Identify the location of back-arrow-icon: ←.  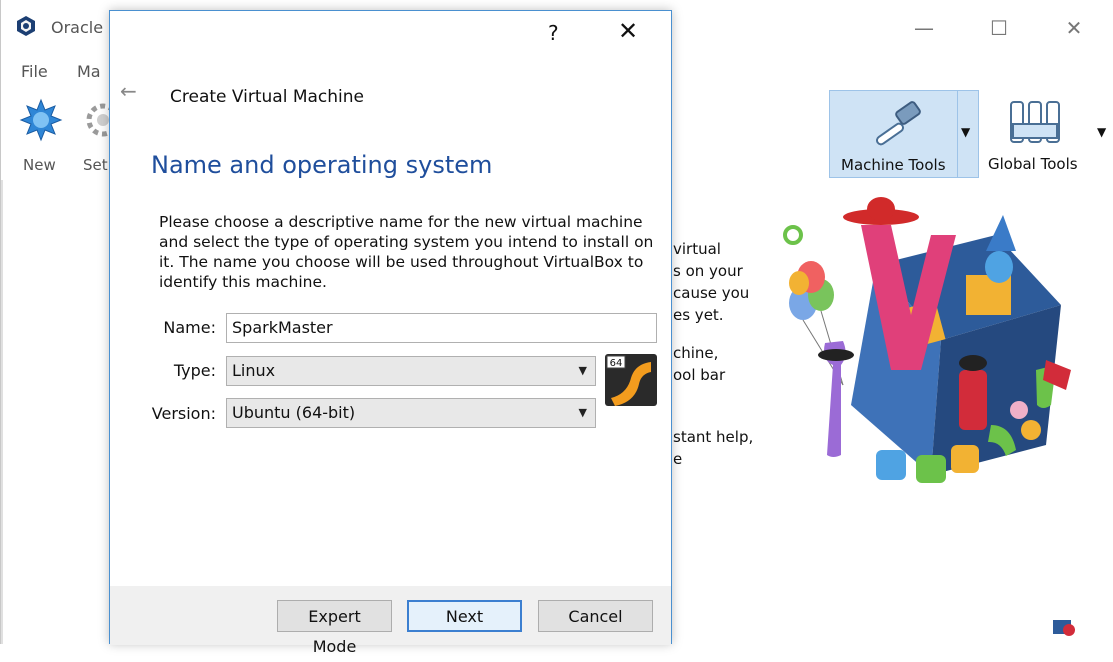
(128, 91).